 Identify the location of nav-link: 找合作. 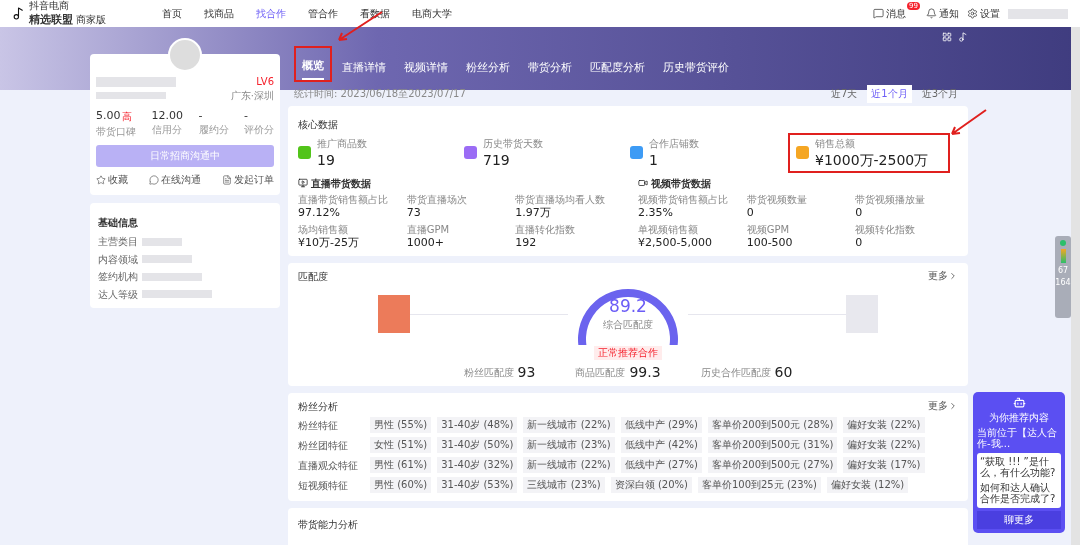
(271, 13).